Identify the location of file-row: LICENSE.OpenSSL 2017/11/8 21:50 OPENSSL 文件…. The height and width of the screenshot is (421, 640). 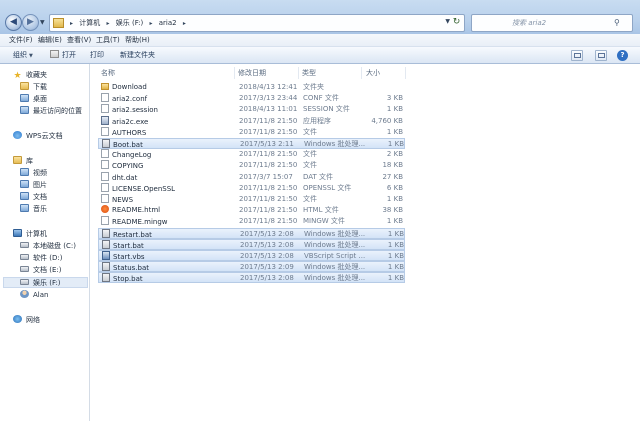
(251, 188).